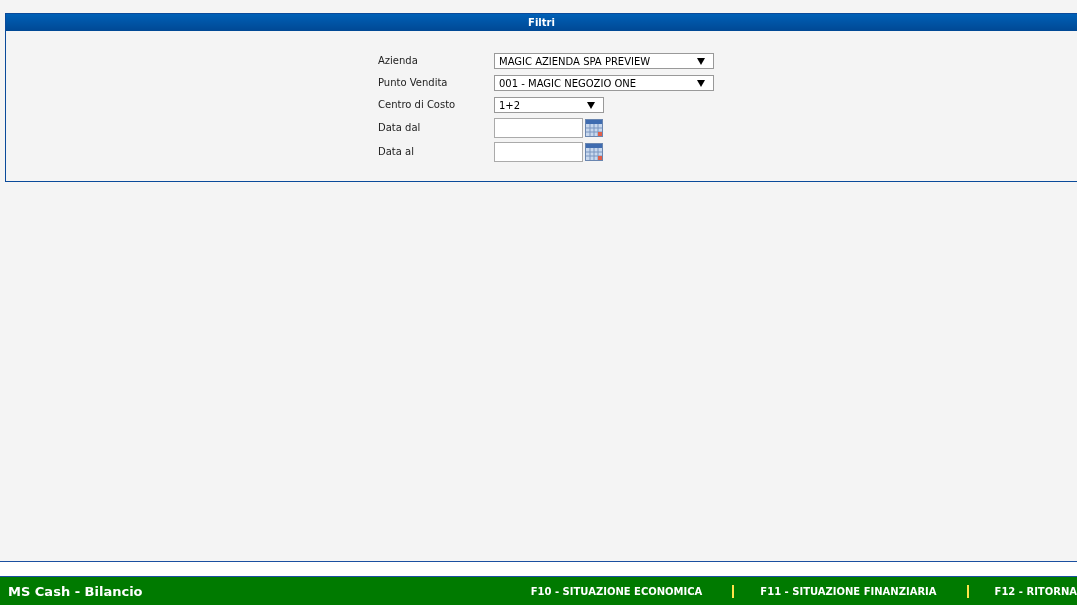  What do you see at coordinates (541, 22) in the screenshot?
I see `panel-title: Filtri` at bounding box center [541, 22].